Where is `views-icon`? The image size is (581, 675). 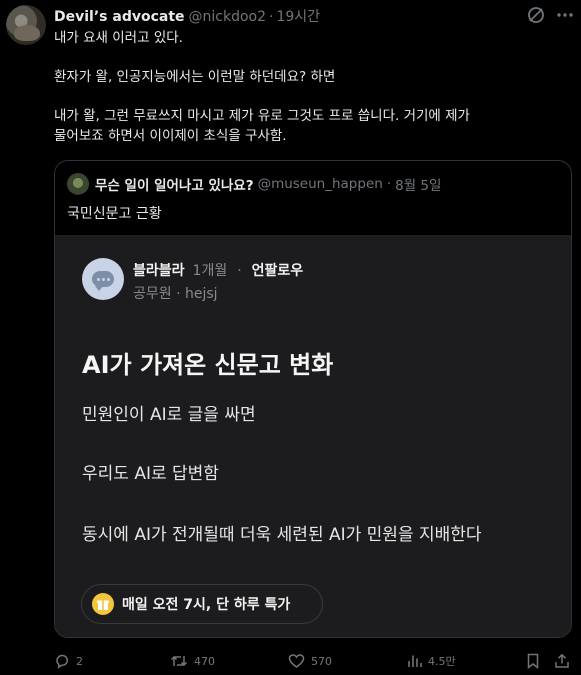
views-icon is located at coordinates (415, 661).